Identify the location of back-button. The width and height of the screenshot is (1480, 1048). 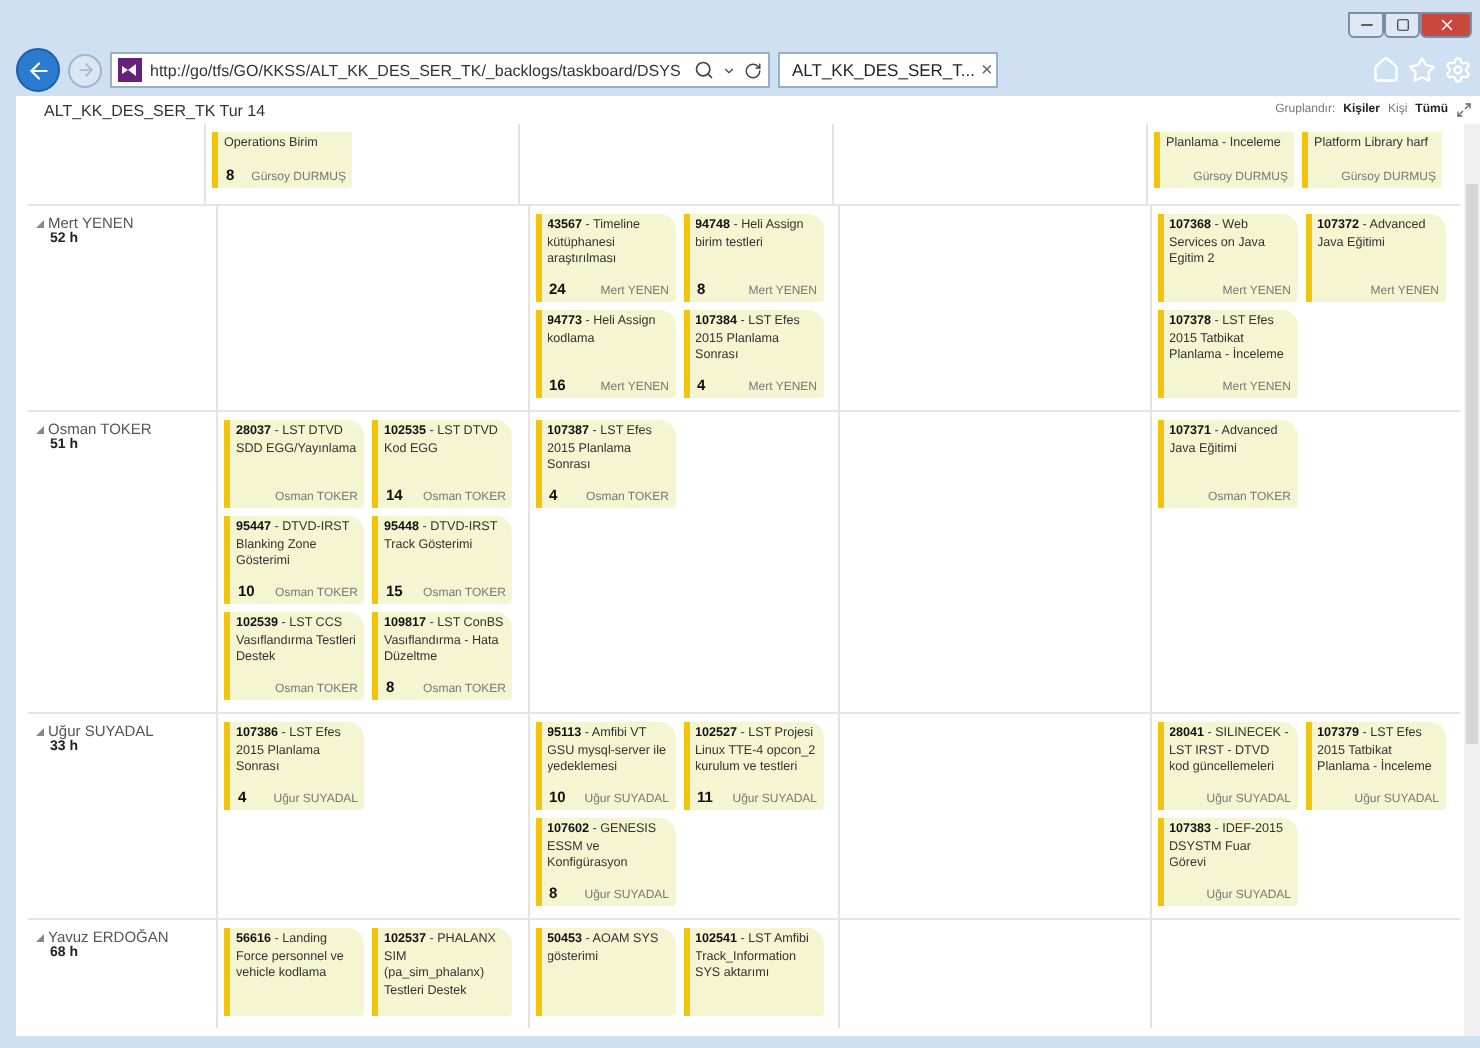
(38, 70).